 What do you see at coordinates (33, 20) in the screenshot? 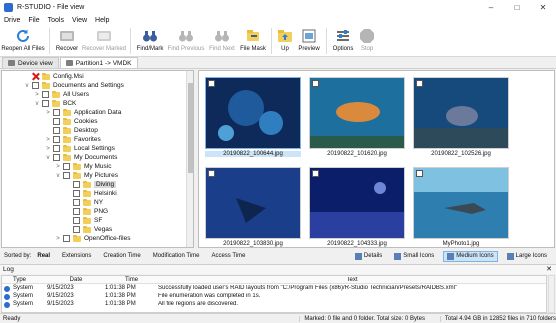
I see `menu-file: File` at bounding box center [33, 20].